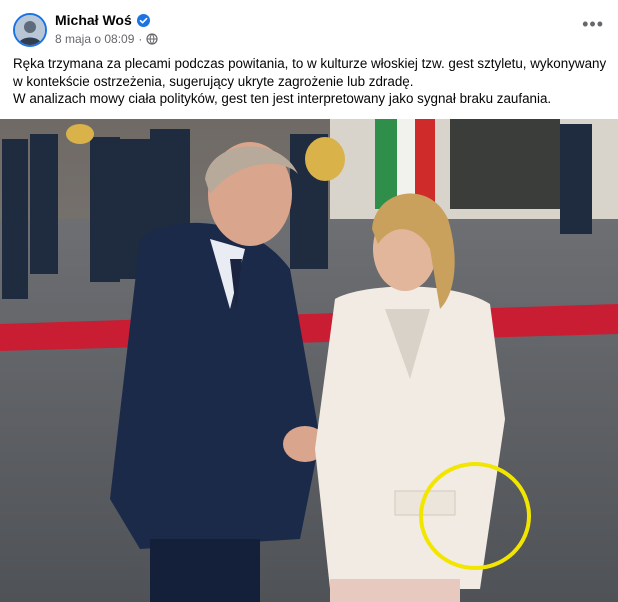 This screenshot has width=618, height=602. Describe the element at coordinates (593, 24) in the screenshot. I see `more-options-button: •••` at that location.